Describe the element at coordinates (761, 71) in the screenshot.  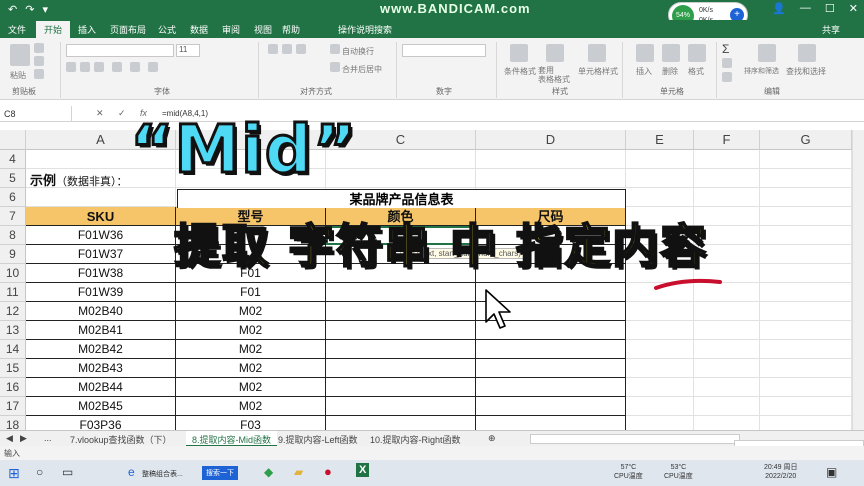
I see `sort-filter-label: 排序和筛选` at that location.